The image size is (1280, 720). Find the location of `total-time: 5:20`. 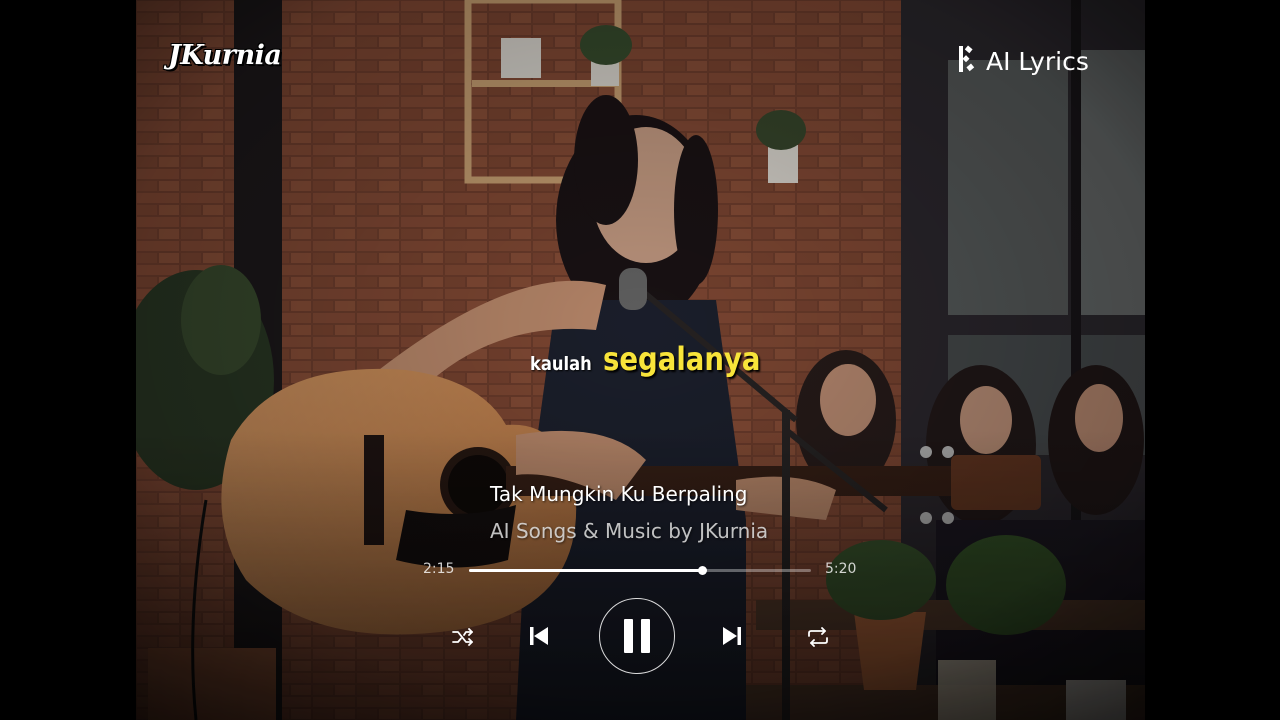

total-time: 5:20 is located at coordinates (841, 569).